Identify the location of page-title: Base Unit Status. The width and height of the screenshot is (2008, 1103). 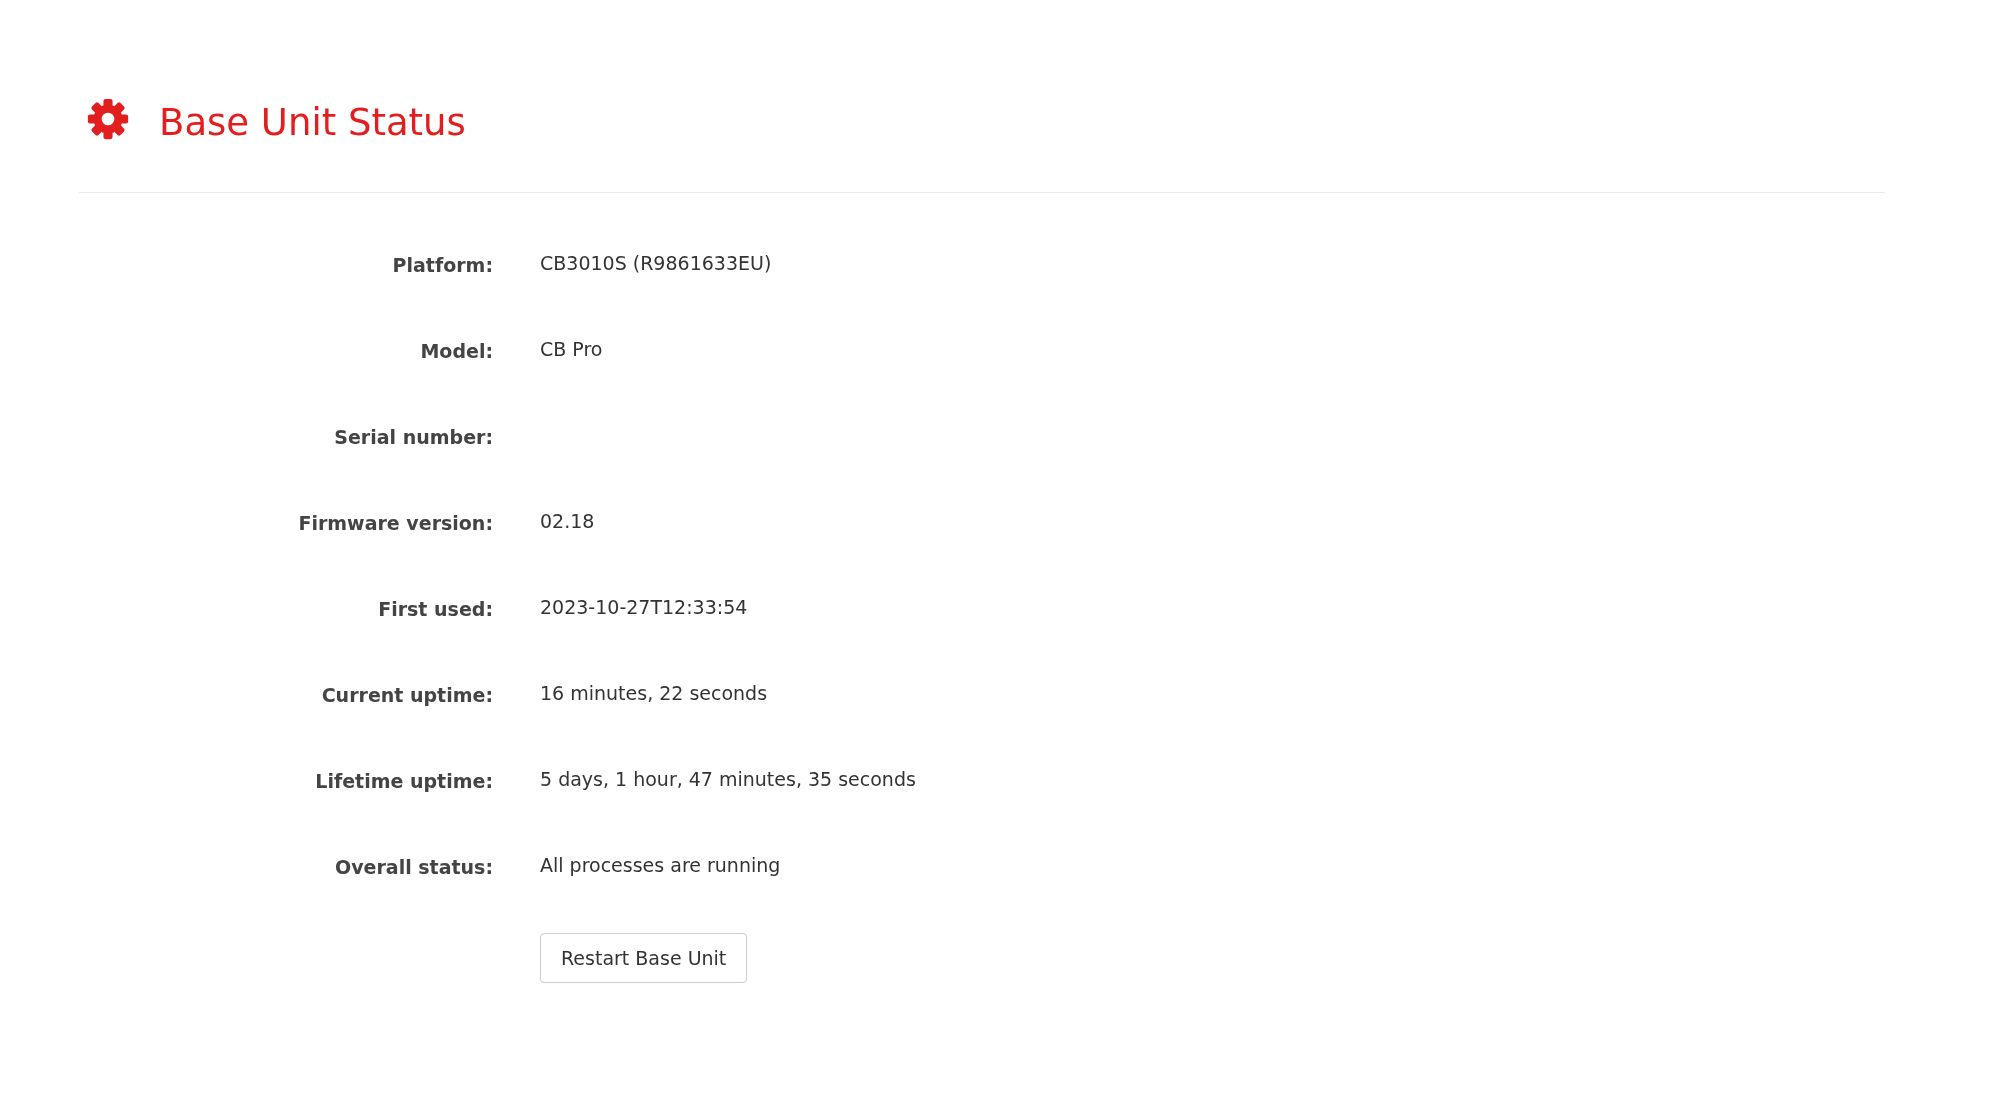
(312, 122).